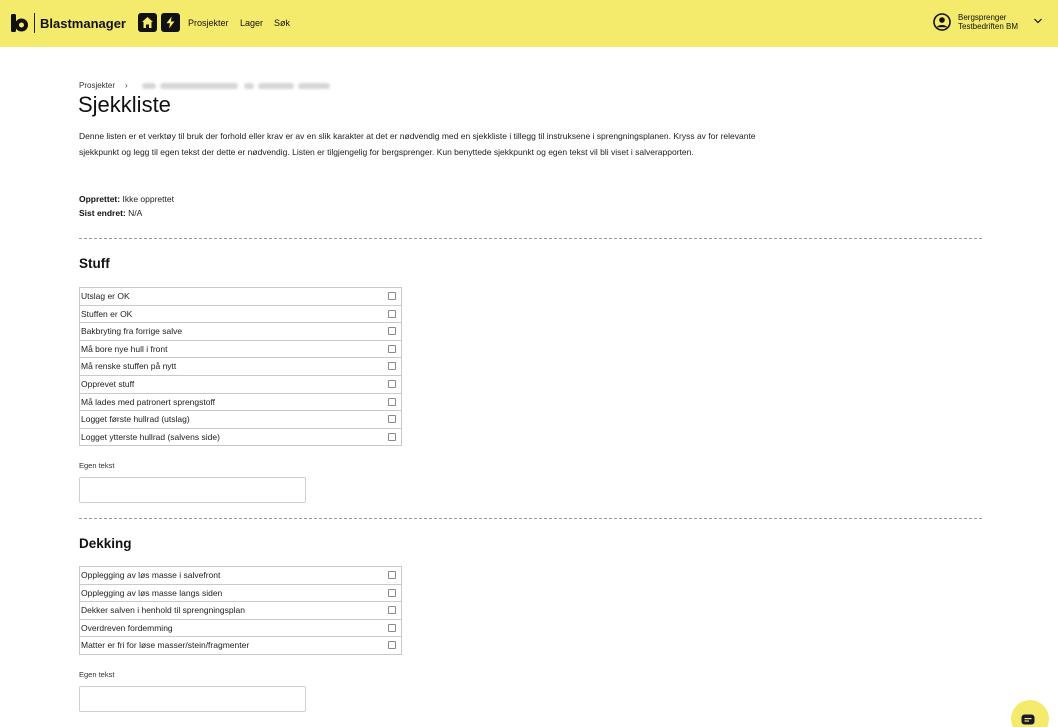 Image resolution: width=1058 pixels, height=727 pixels. Describe the element at coordinates (240, 314) in the screenshot. I see `checklist-row: Stuffen er OK` at that location.